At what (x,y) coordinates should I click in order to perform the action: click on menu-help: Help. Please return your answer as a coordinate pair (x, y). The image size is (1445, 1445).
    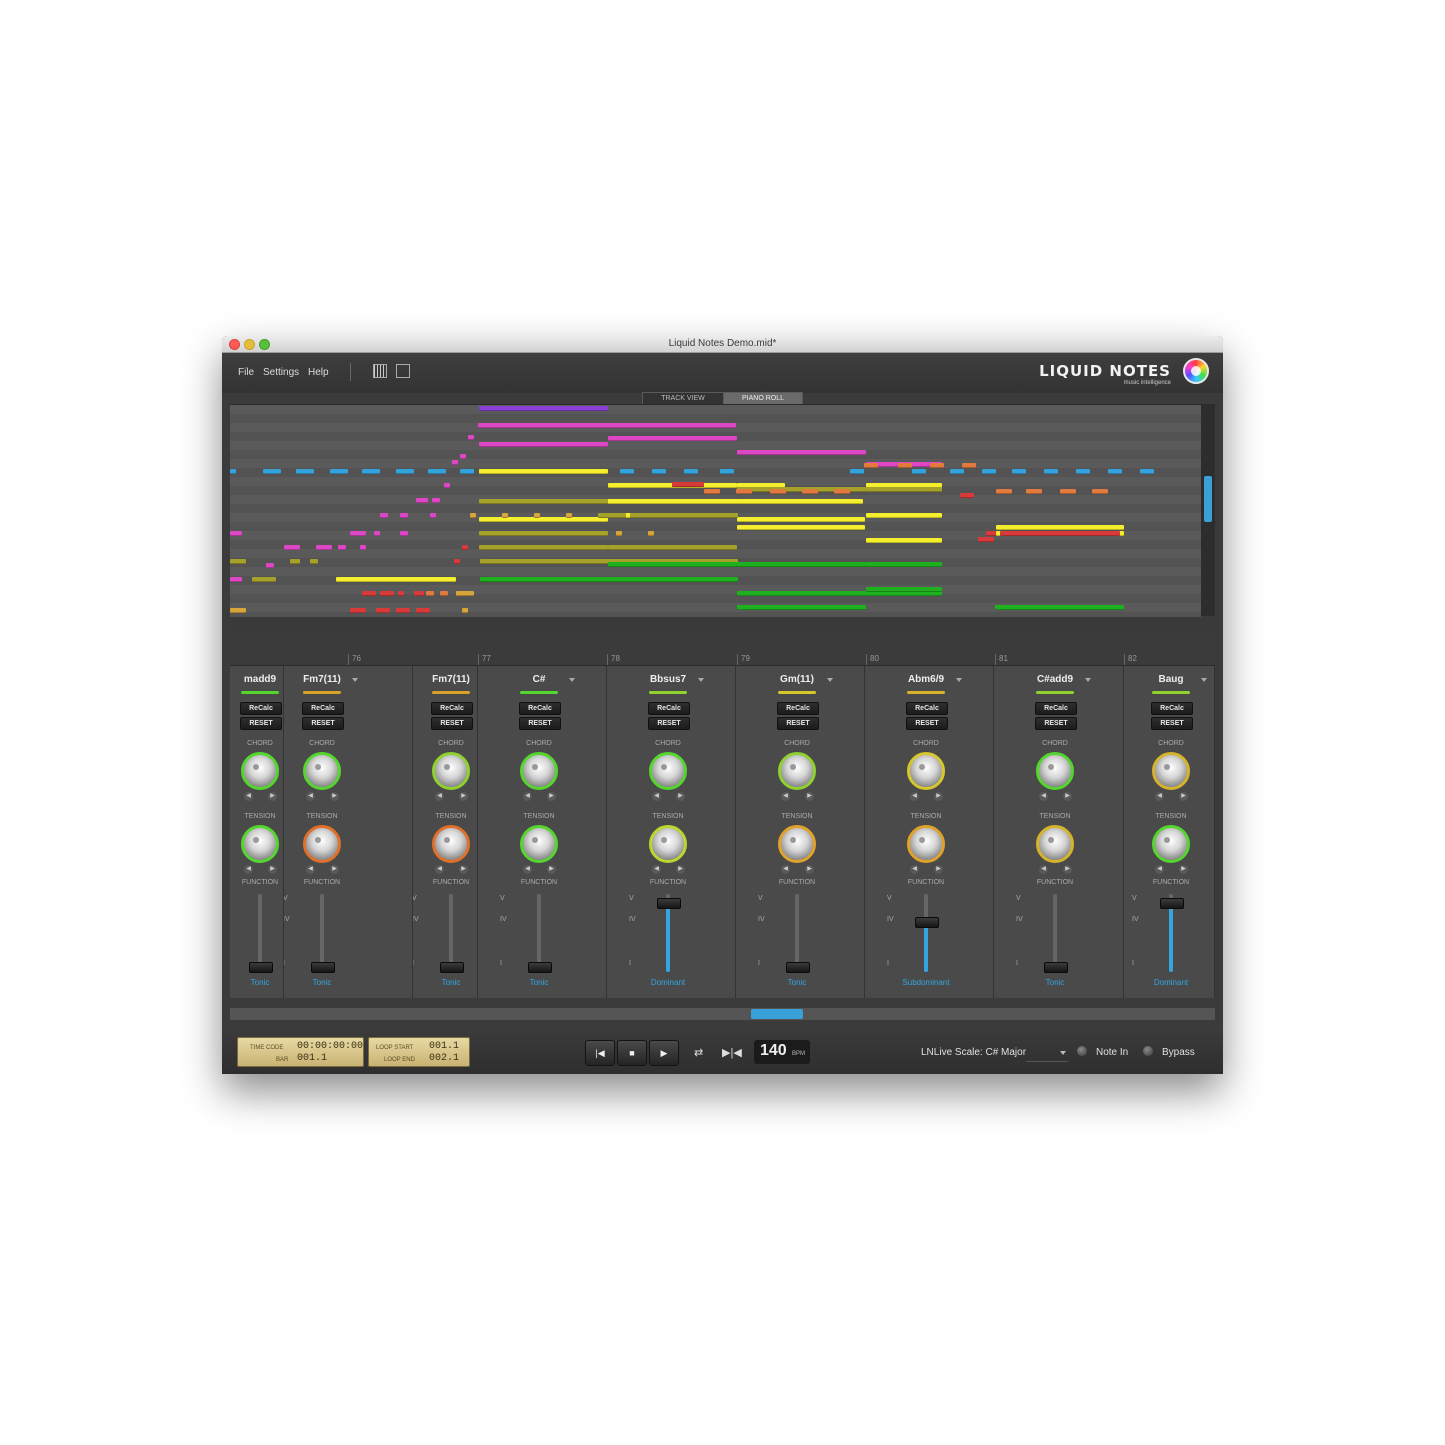
    Looking at the image, I should click on (318, 372).